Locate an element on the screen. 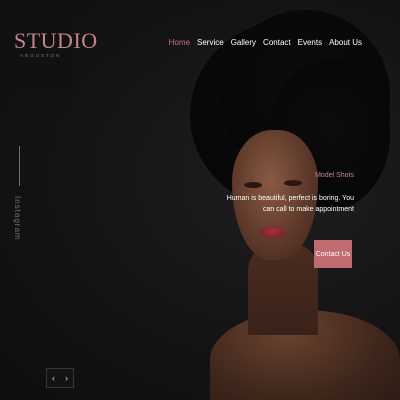 The width and height of the screenshot is (400, 400). nav-item-home: Home is located at coordinates (179, 42).